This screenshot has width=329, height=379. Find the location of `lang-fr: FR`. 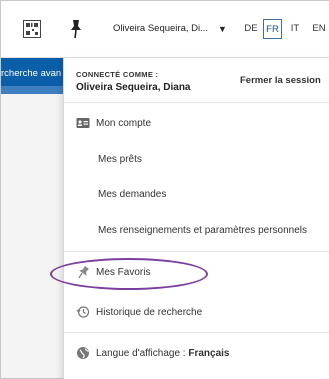

lang-fr: FR is located at coordinates (272, 29).